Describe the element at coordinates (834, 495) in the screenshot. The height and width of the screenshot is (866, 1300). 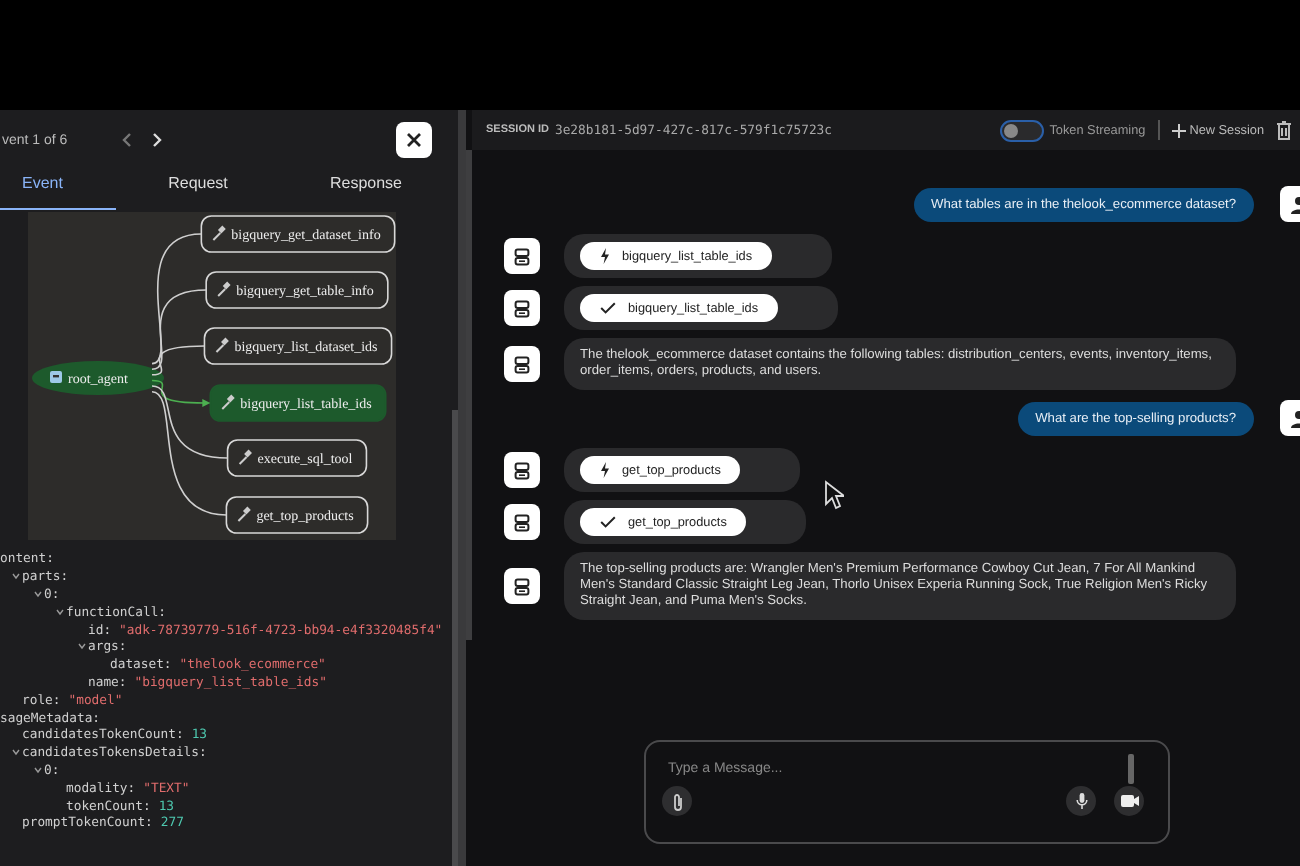
I see `mouse-pointer-icon` at that location.